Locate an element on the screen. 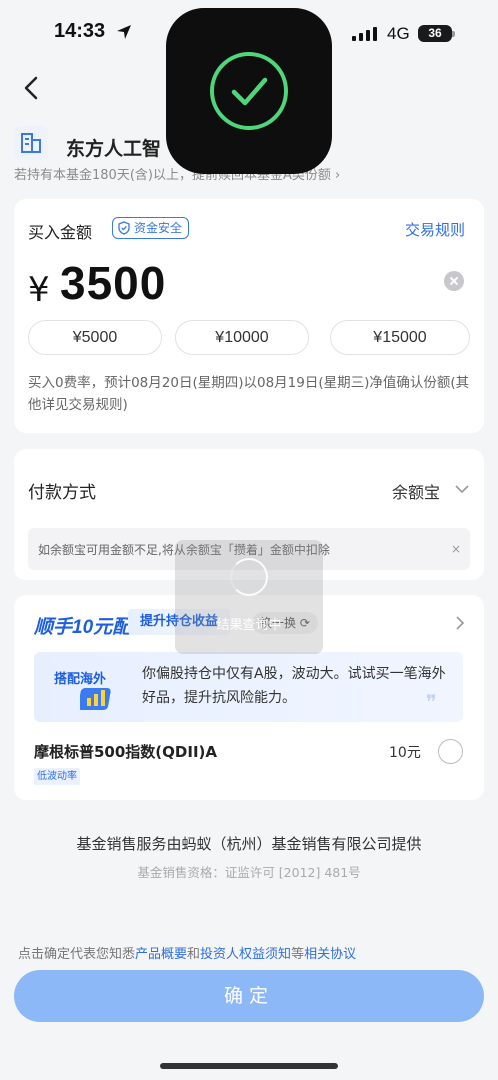 This screenshot has height=1080, width=498. safety-badge-label: 资金安全 is located at coordinates (158, 228).